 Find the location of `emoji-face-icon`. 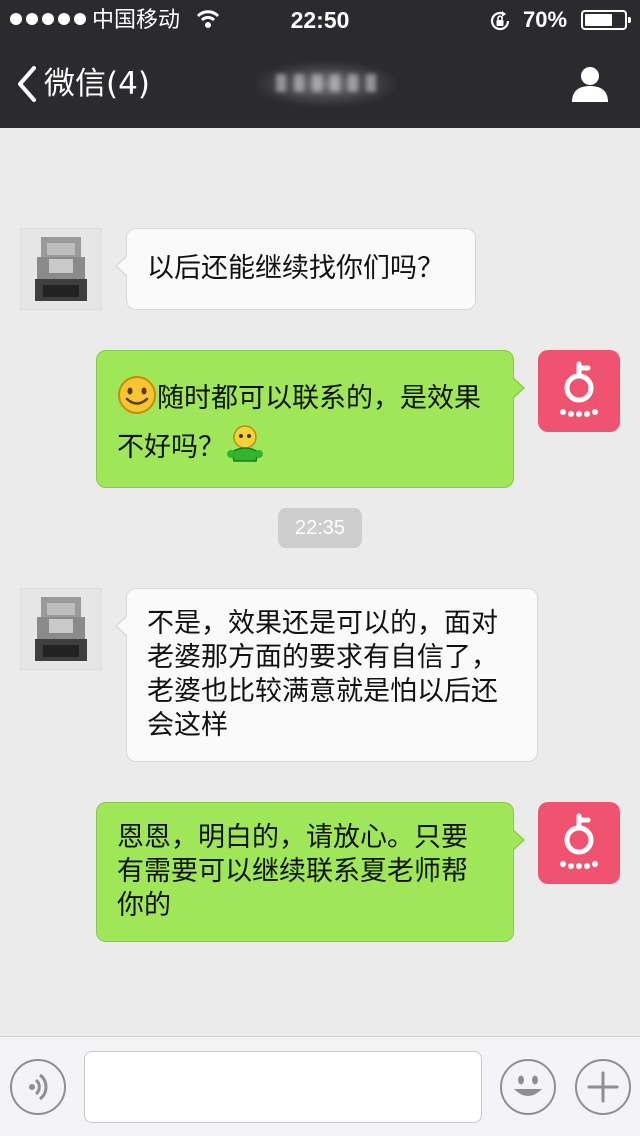

emoji-face-icon is located at coordinates (528, 1085).